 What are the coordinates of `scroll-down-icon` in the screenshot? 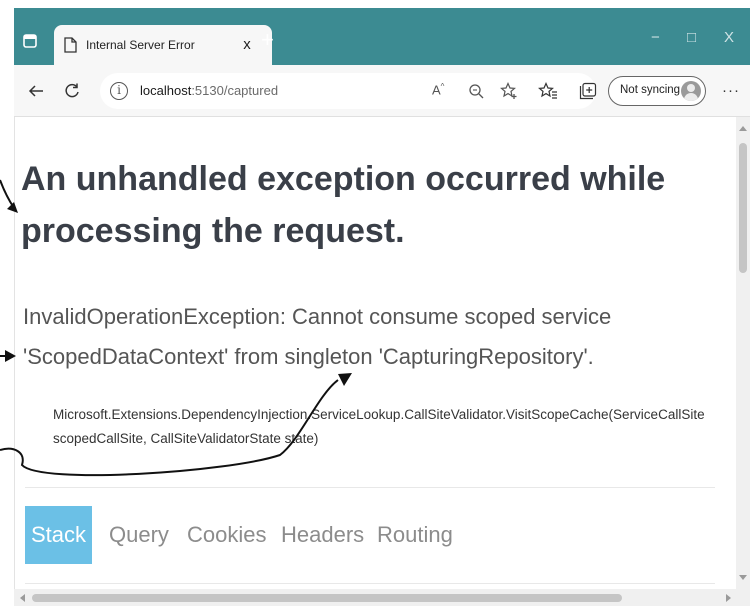 It's located at (743, 577).